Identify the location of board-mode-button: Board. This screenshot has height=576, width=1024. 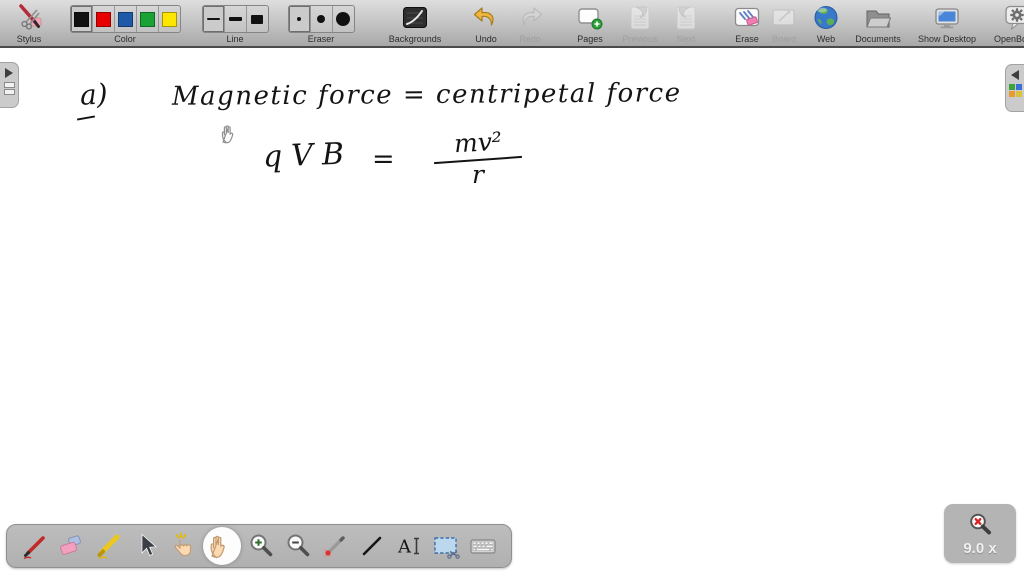
(784, 23).